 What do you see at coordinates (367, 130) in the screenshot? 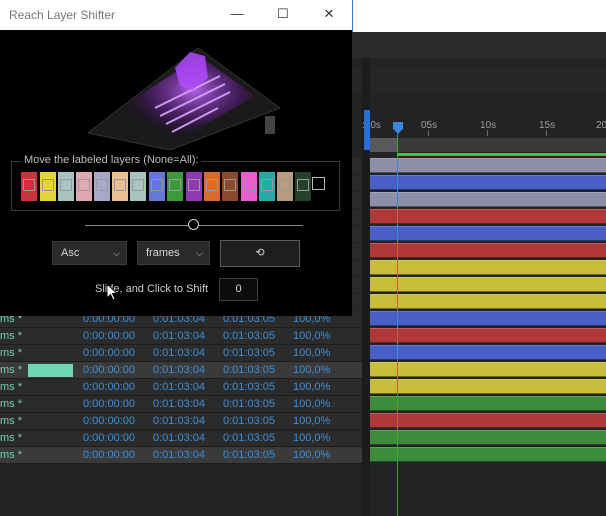
I see `work-area-marker` at bounding box center [367, 130].